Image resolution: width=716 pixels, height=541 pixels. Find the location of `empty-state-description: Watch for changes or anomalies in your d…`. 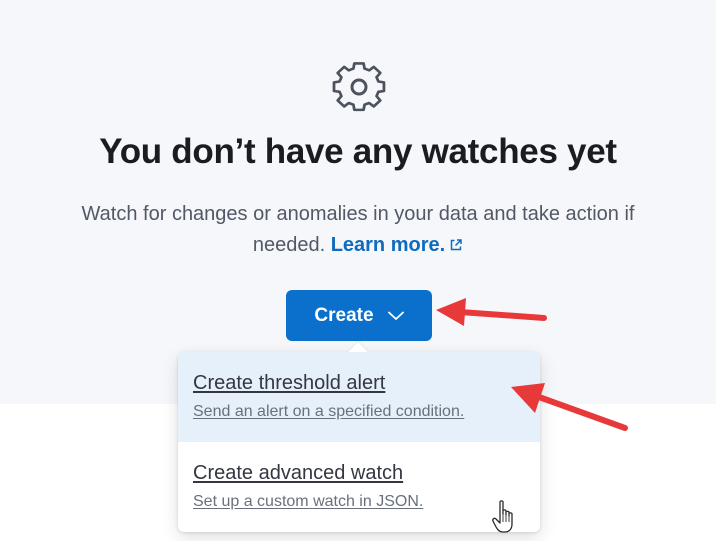

empty-state-description: Watch for changes or anomalies in your d… is located at coordinates (358, 230).